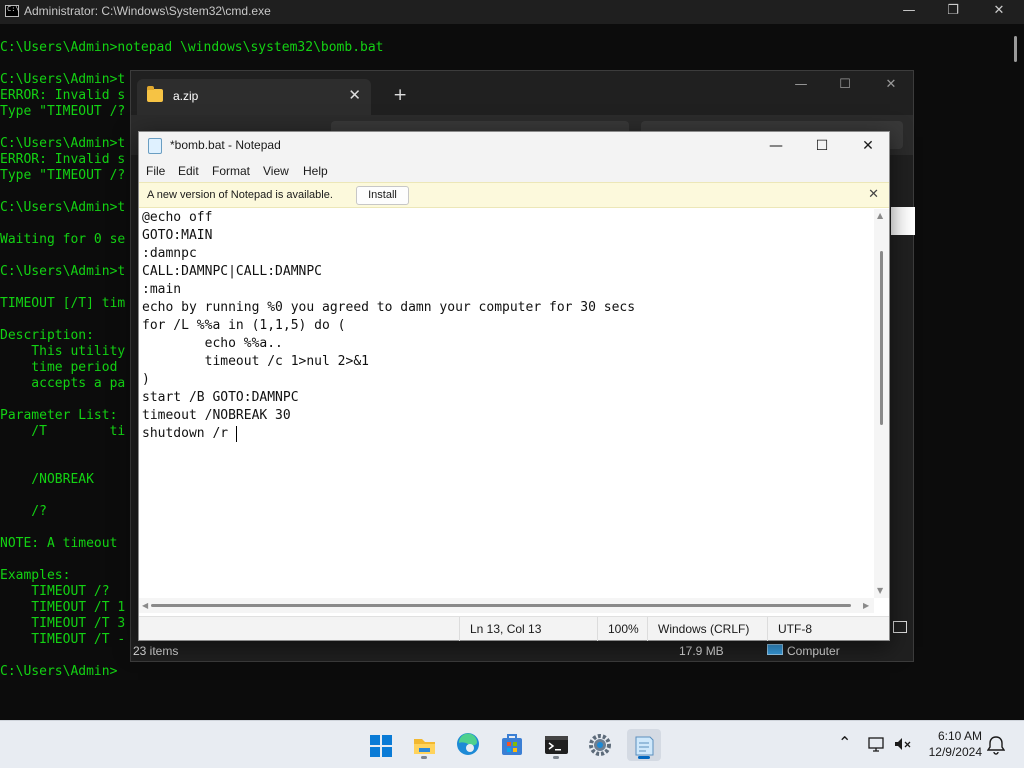 This screenshot has height=768, width=1024. Describe the element at coordinates (953, 12) in the screenshot. I see `cmd-maximize-button: ❐` at that location.